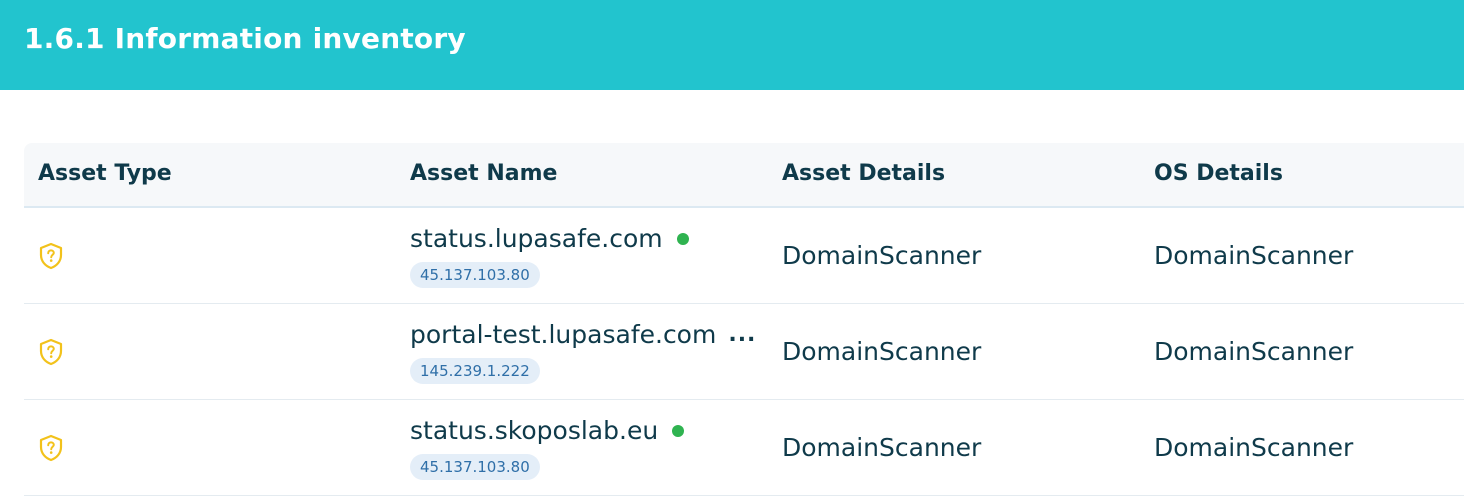 This screenshot has height=496, width=1464. I want to click on page-title: 1.6.1 Information inventory, so click(245, 38).